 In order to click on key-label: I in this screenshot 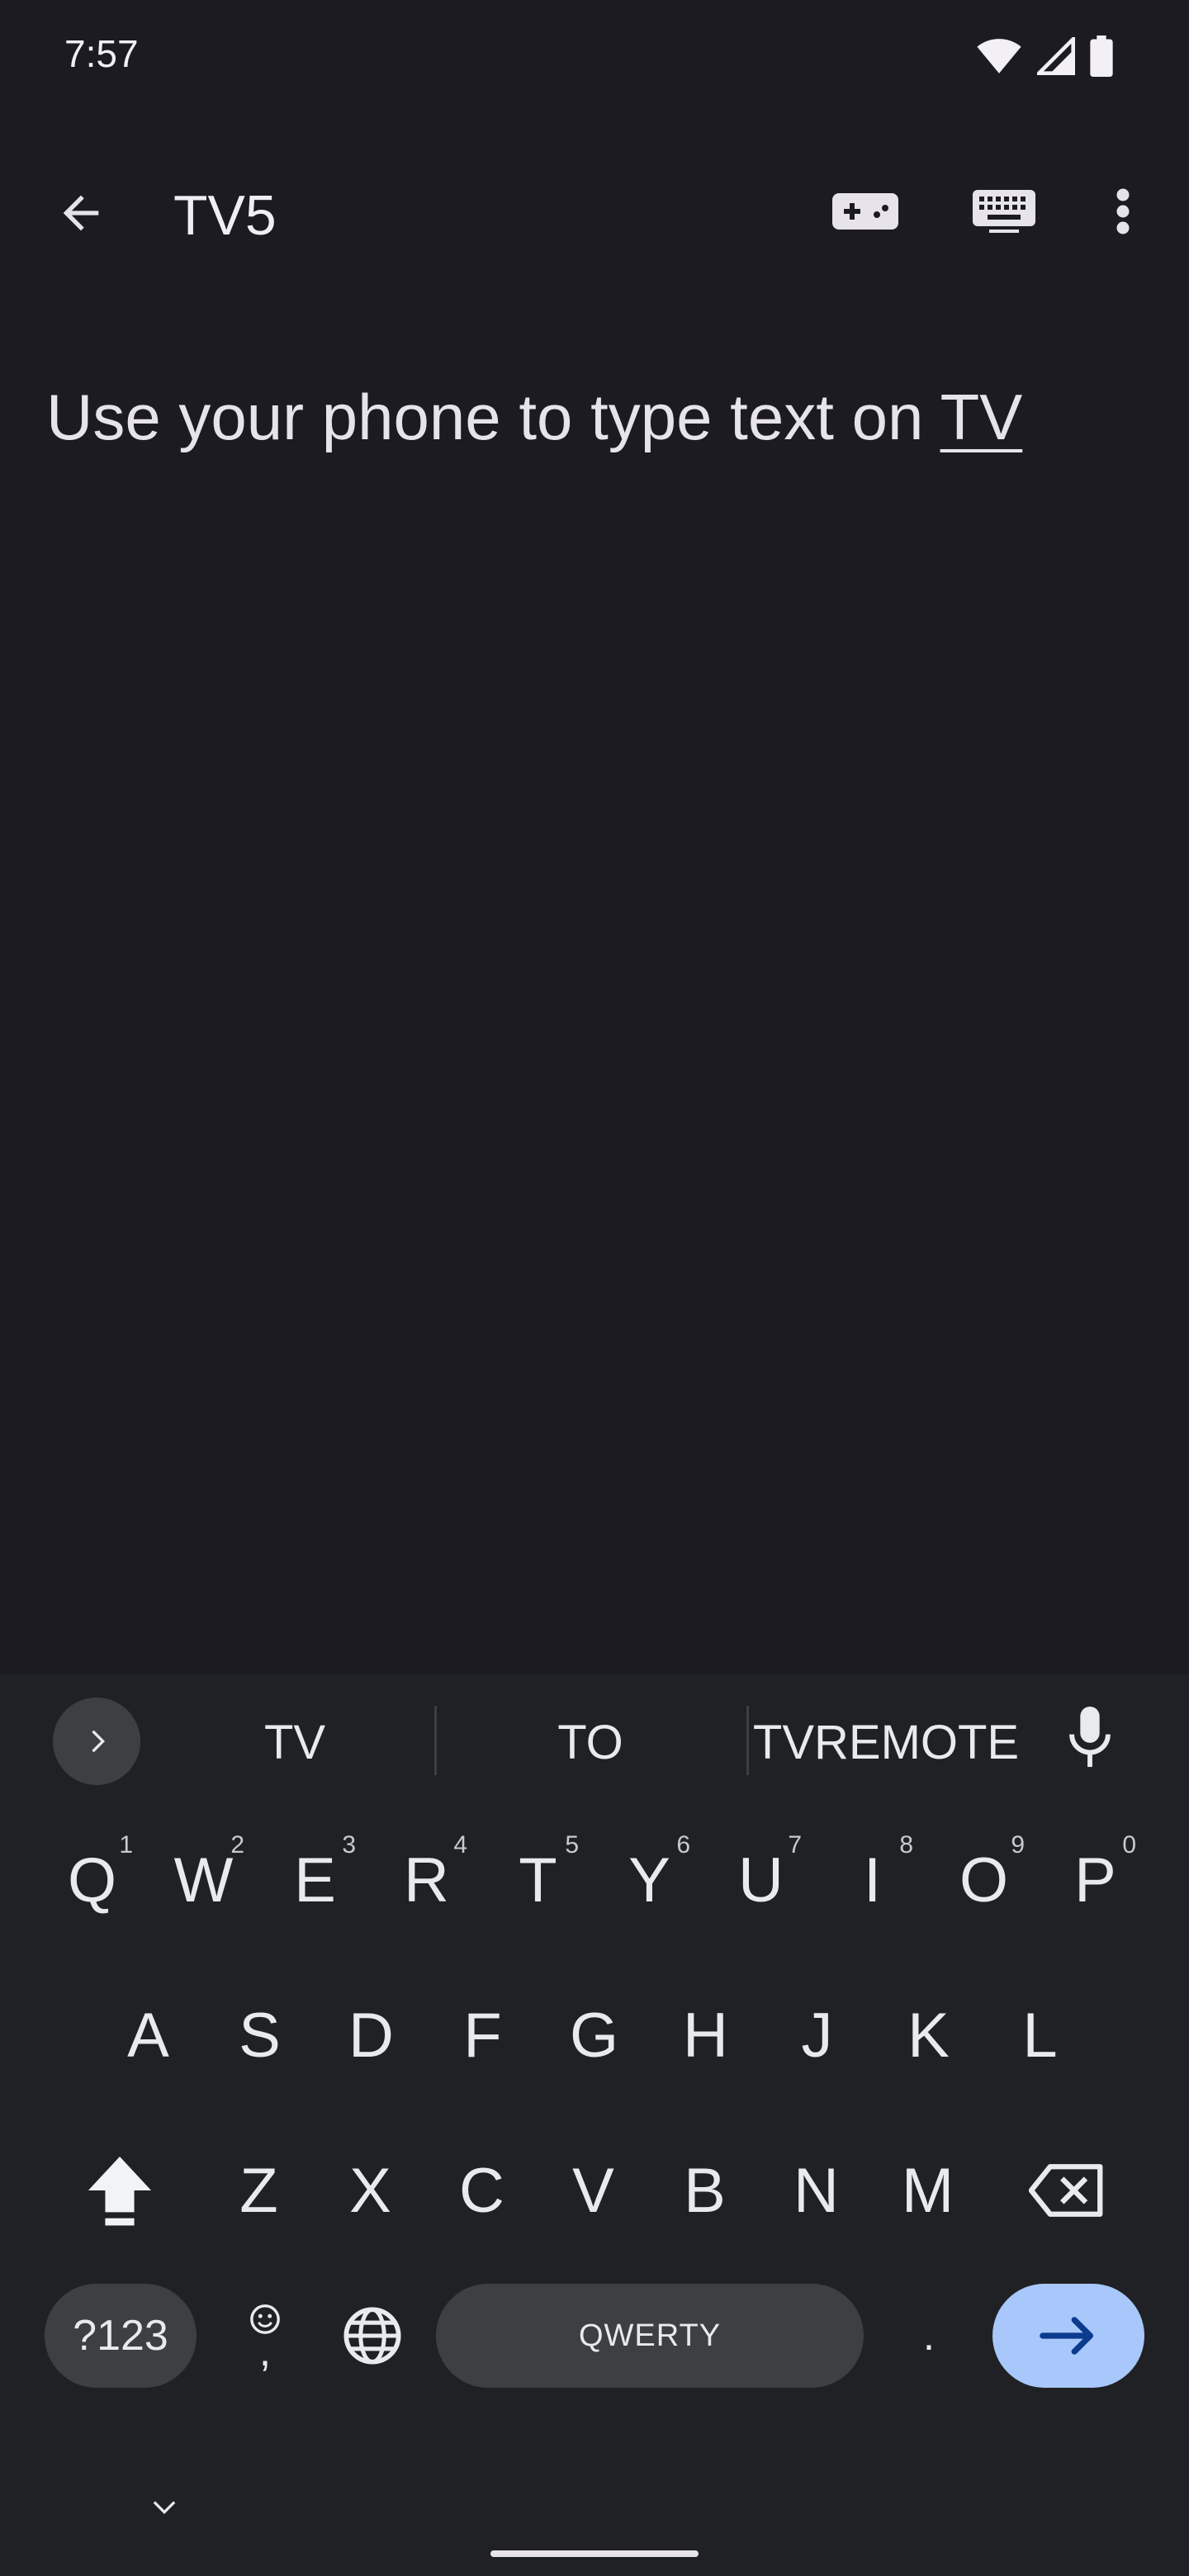, I will do `click(872, 1879)`.